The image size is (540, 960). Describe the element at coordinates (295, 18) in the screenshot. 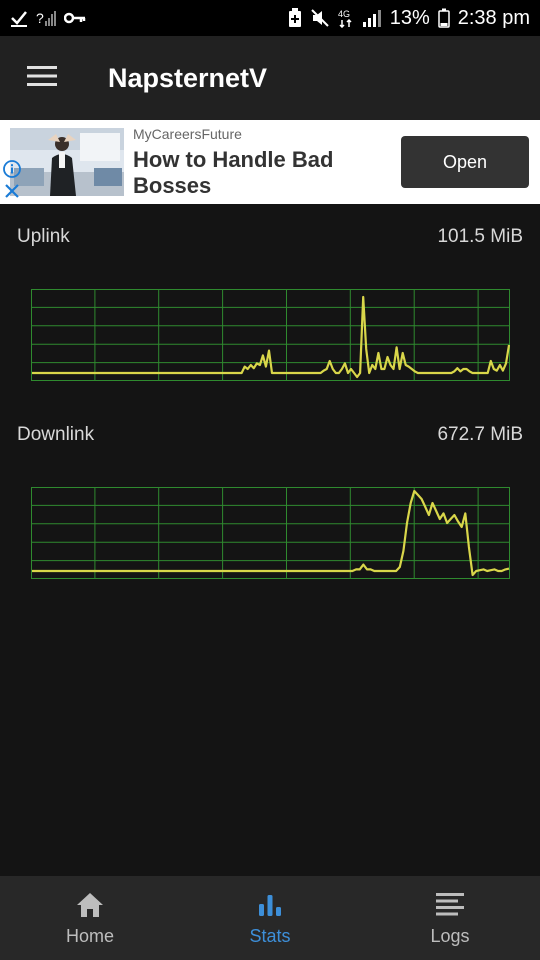

I see `battery-saver-icon` at that location.